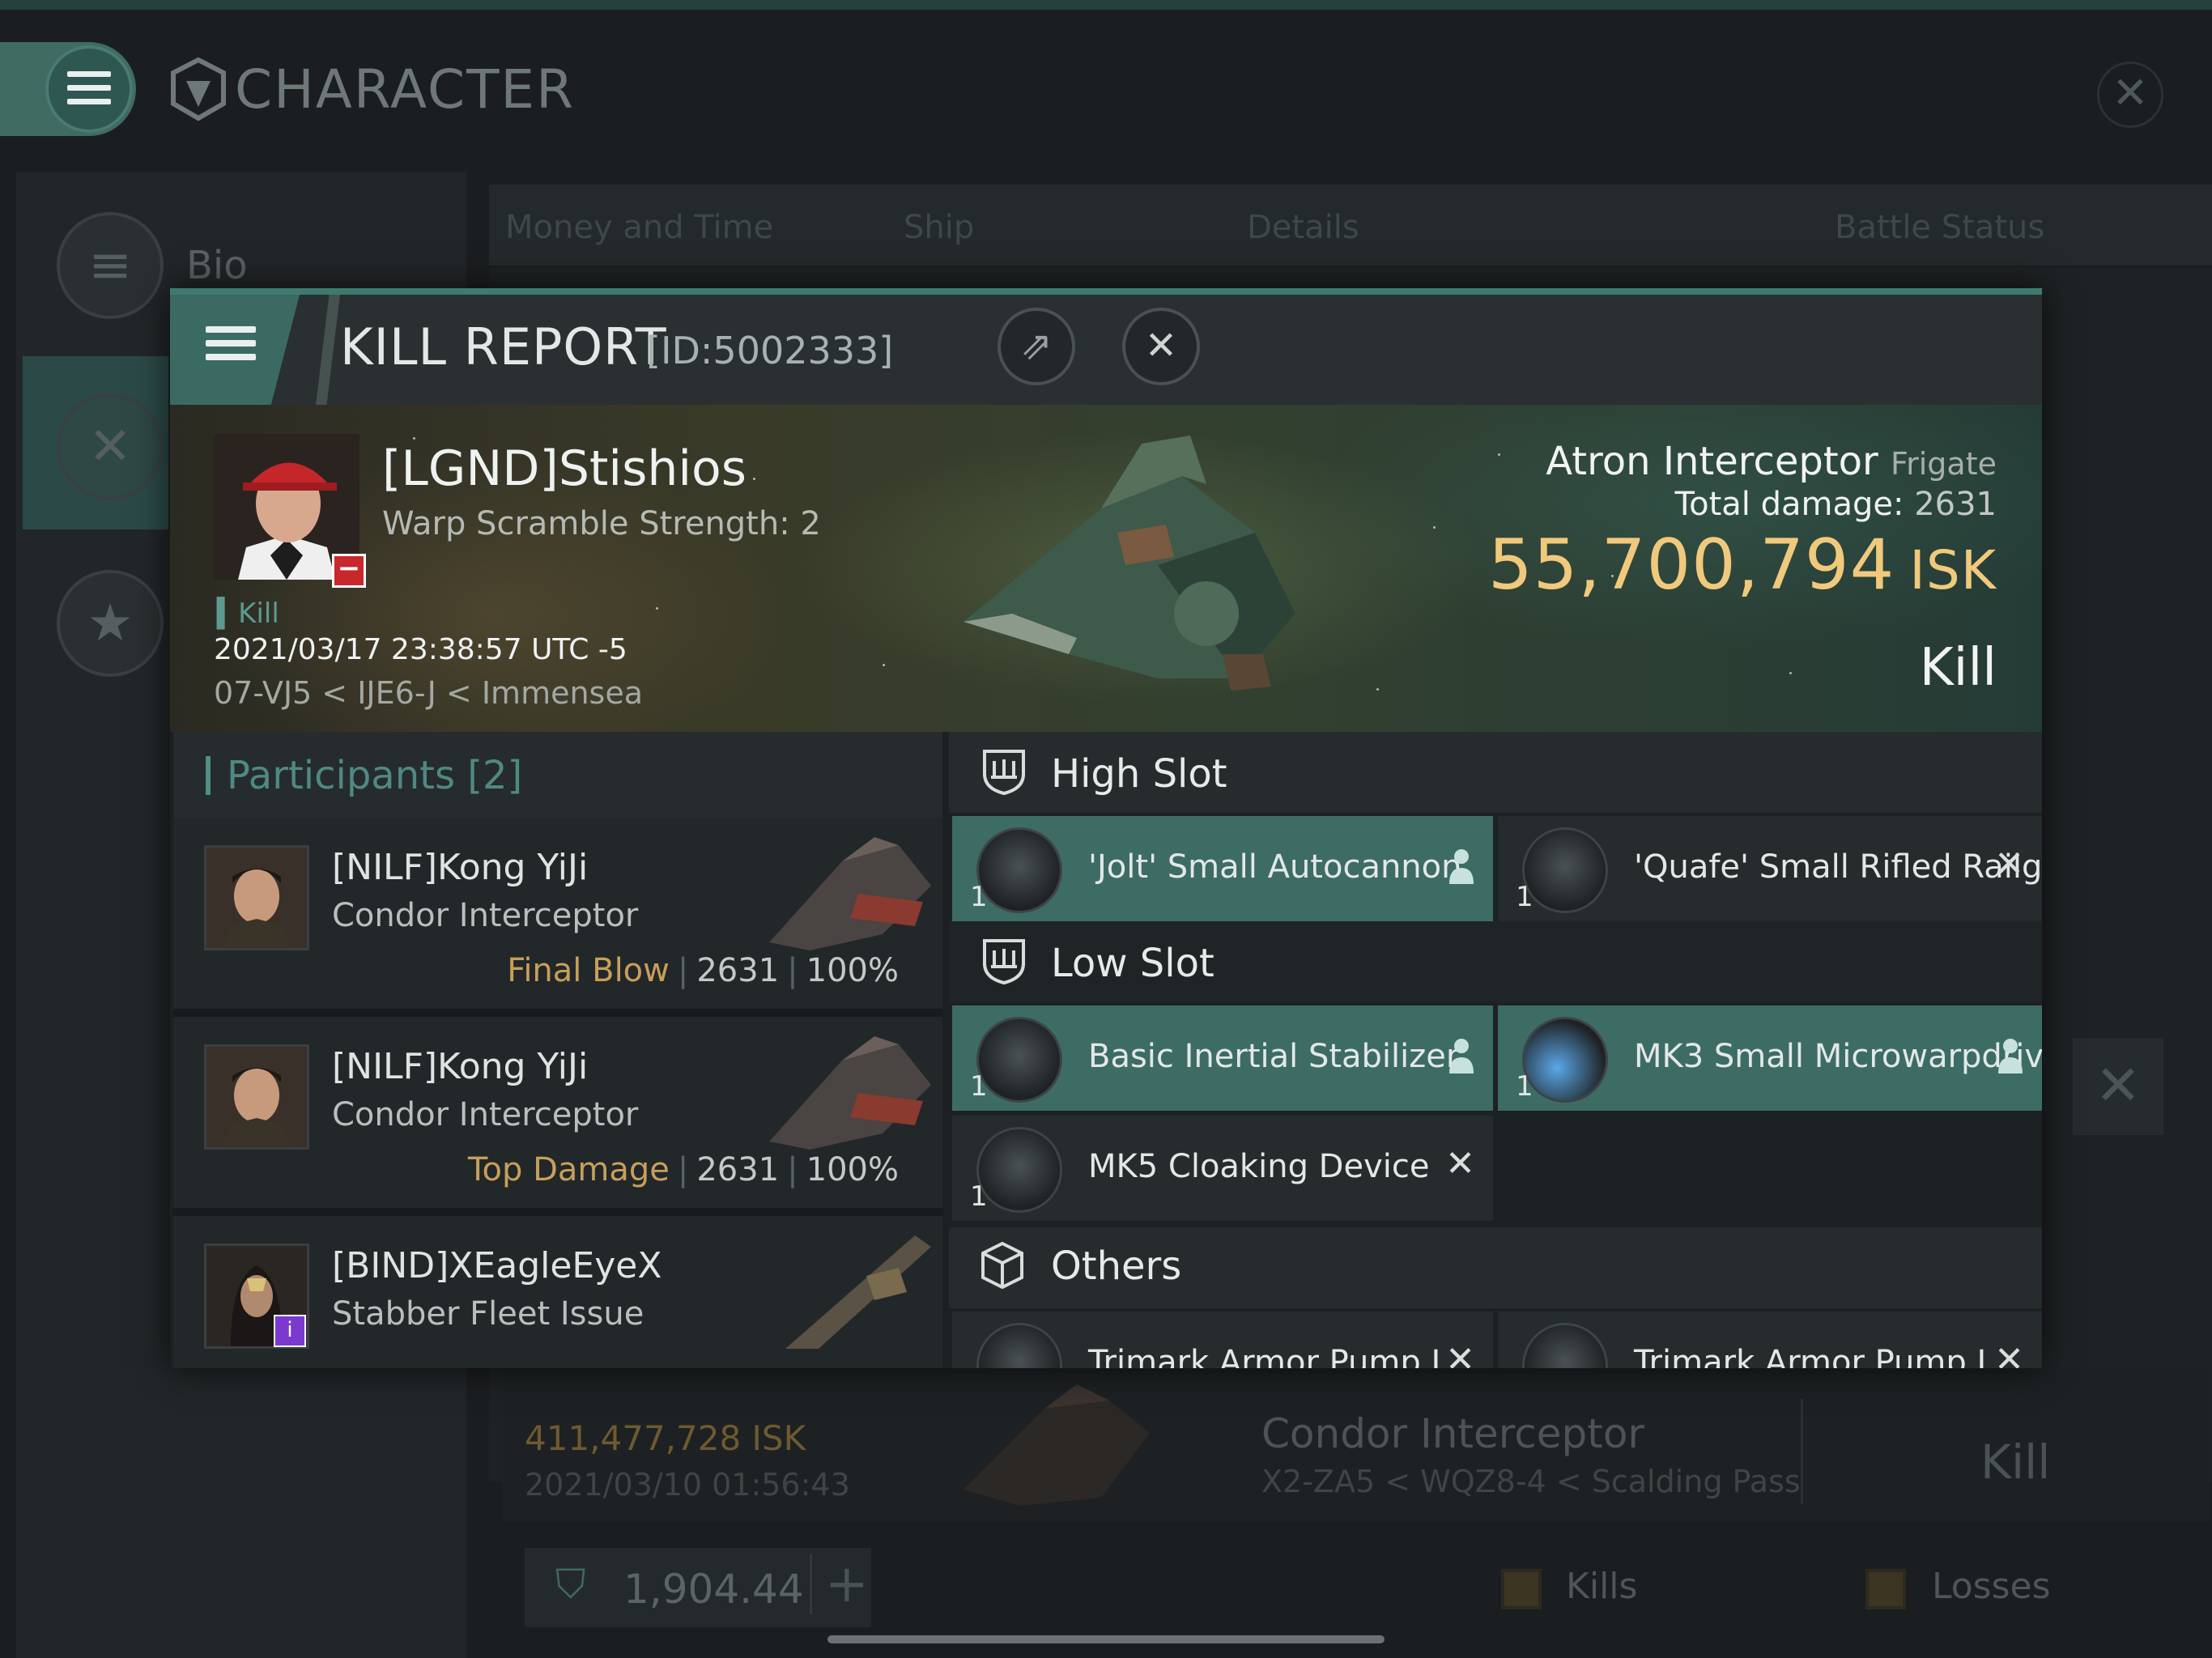  Describe the element at coordinates (1139, 774) in the screenshot. I see `high-slot-title: High Slot` at that location.